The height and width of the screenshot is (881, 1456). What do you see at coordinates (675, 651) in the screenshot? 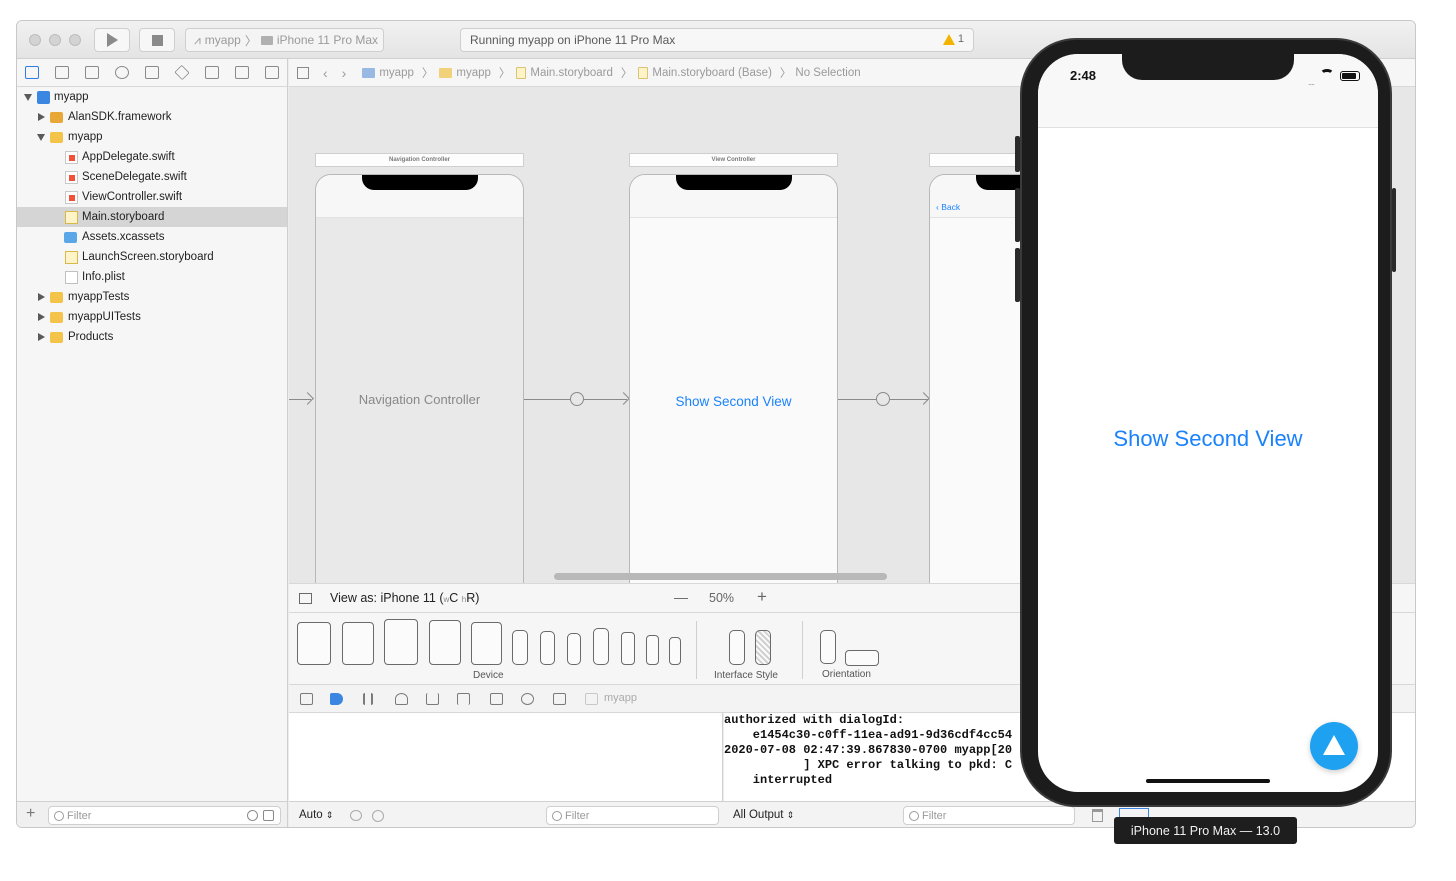
I see `iphone-4s-device-button` at bounding box center [675, 651].